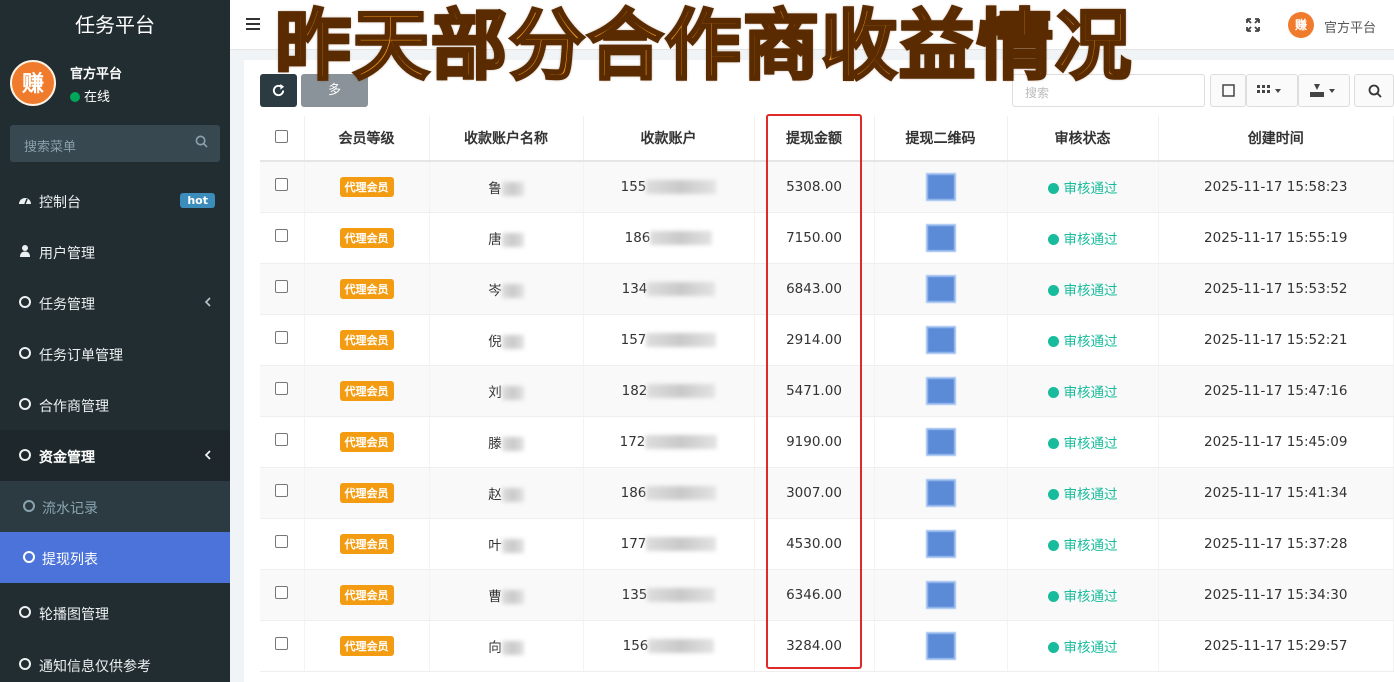 This screenshot has height=682, width=1394. Describe the element at coordinates (115, 404) in the screenshot. I see `sidebar-item-partners: 合作商管理` at that location.